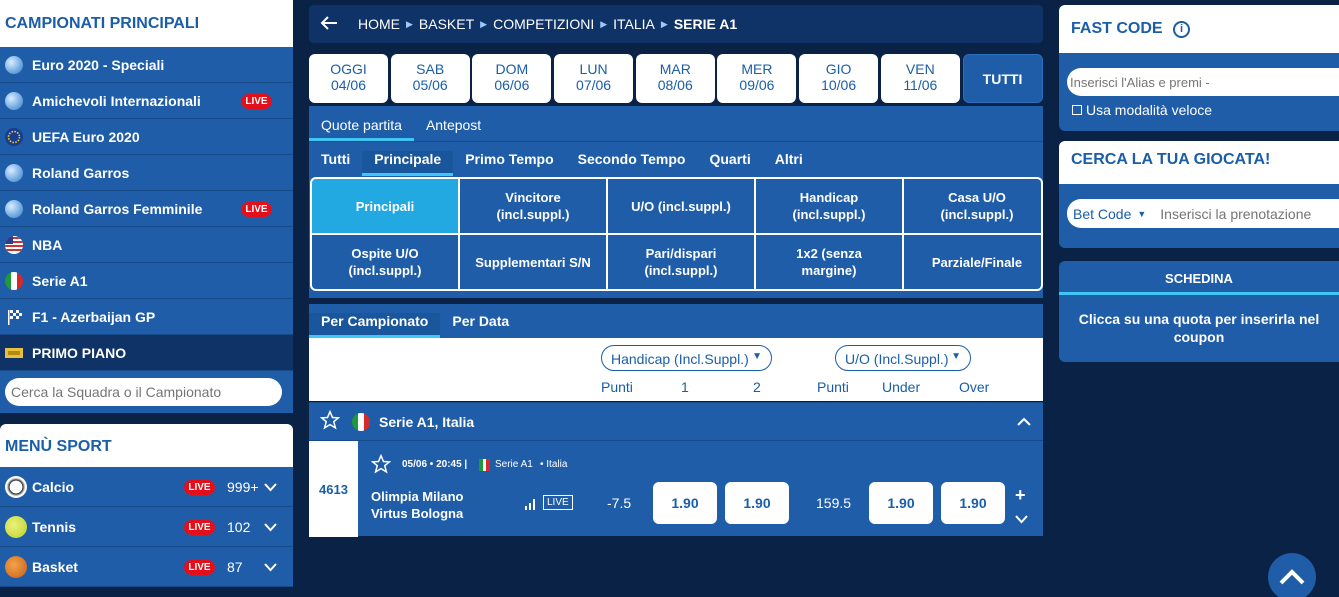  What do you see at coordinates (1020, 495) in the screenshot?
I see `plus-icon: +` at bounding box center [1020, 495].